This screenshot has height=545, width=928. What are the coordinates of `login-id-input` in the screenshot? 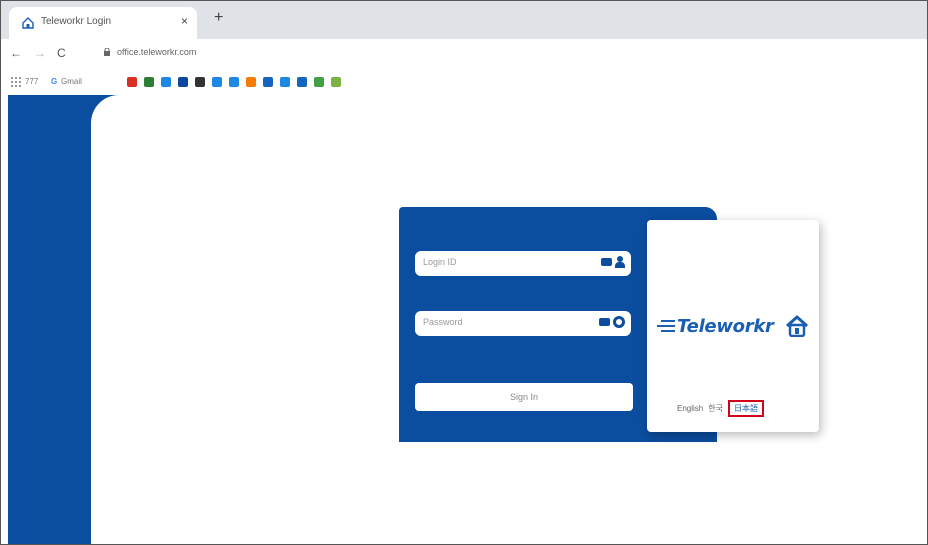 It's located at (503, 262).